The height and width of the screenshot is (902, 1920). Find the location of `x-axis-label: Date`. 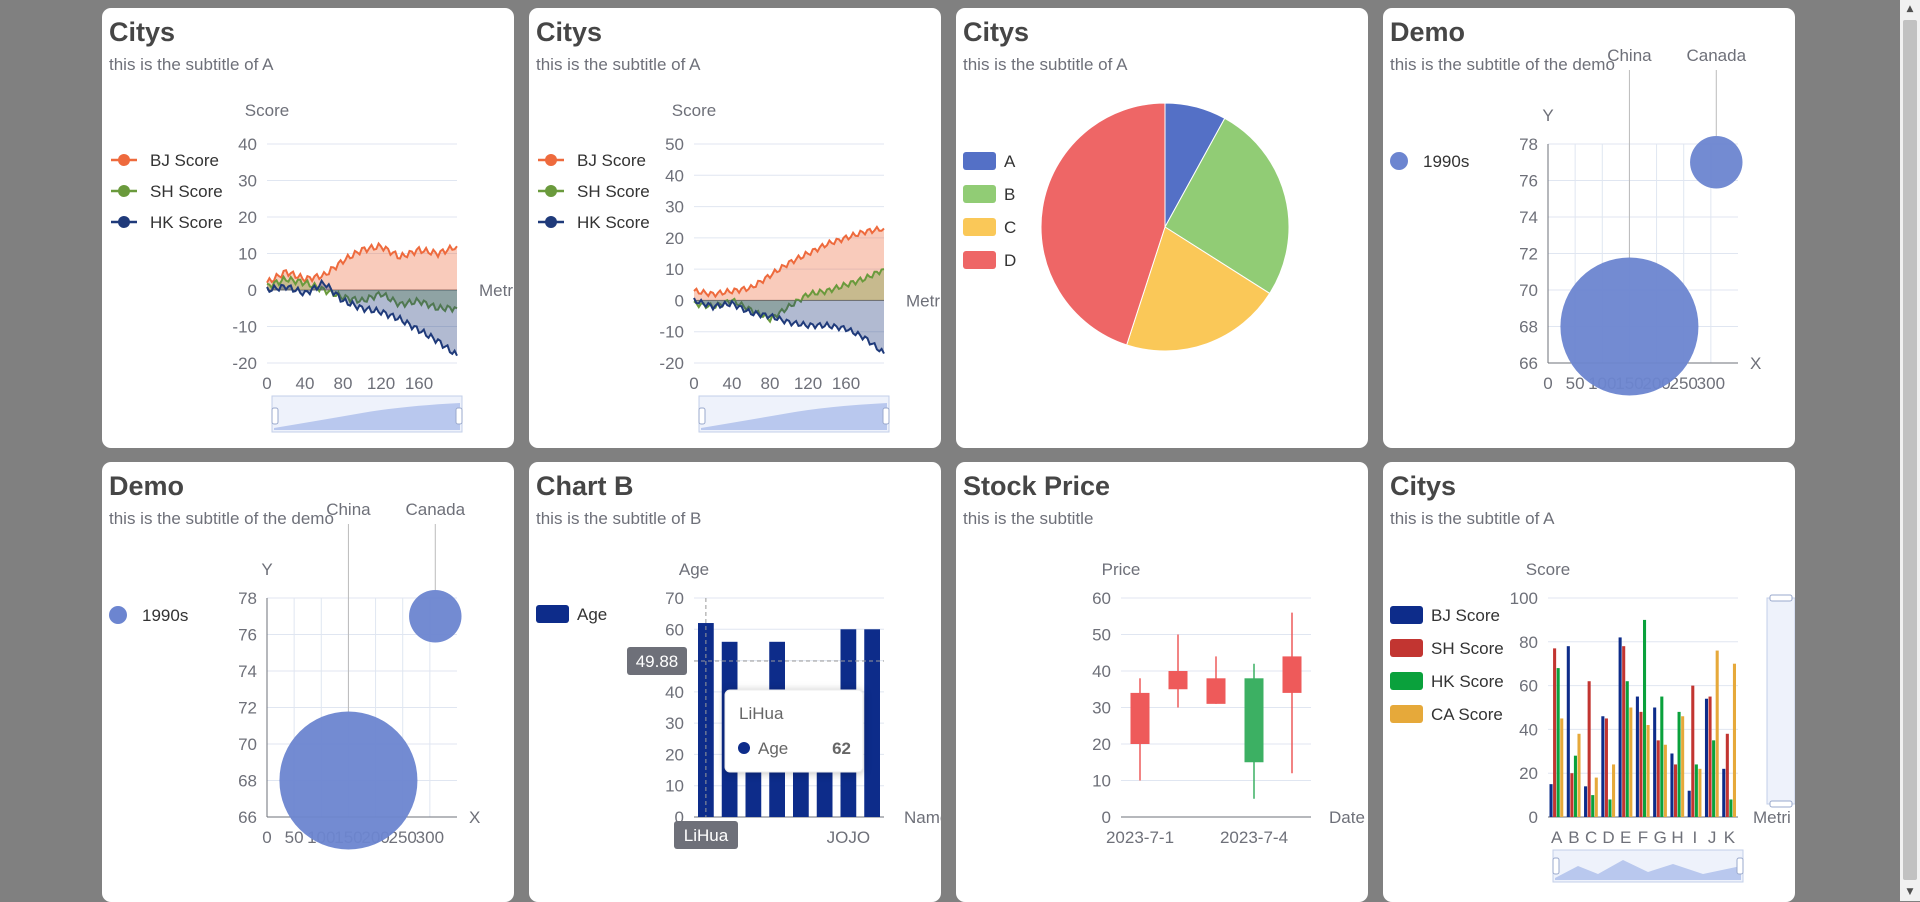

x-axis-label: Date is located at coordinates (1347, 817).